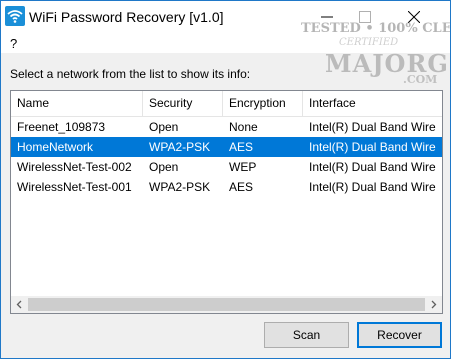 The width and height of the screenshot is (451, 359). I want to click on window-title: WiFi Password Recovery [v1.0], so click(126, 17).